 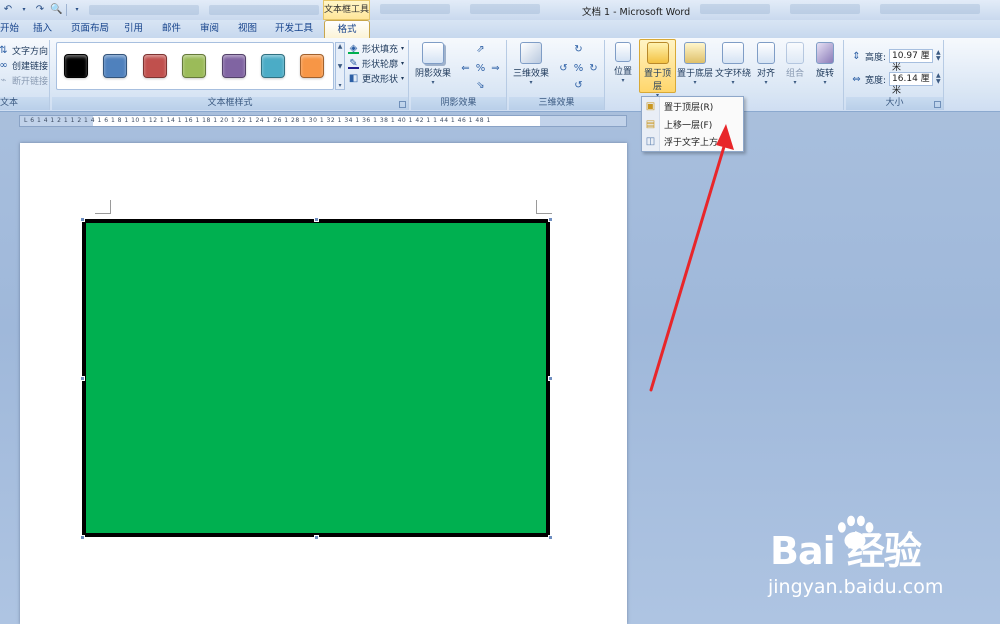 I want to click on width-input: 16.14 厘米, so click(x=911, y=84).